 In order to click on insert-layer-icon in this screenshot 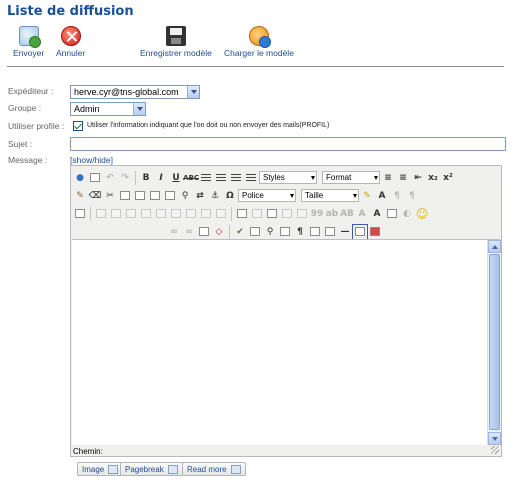, I will do `click(242, 214)`.